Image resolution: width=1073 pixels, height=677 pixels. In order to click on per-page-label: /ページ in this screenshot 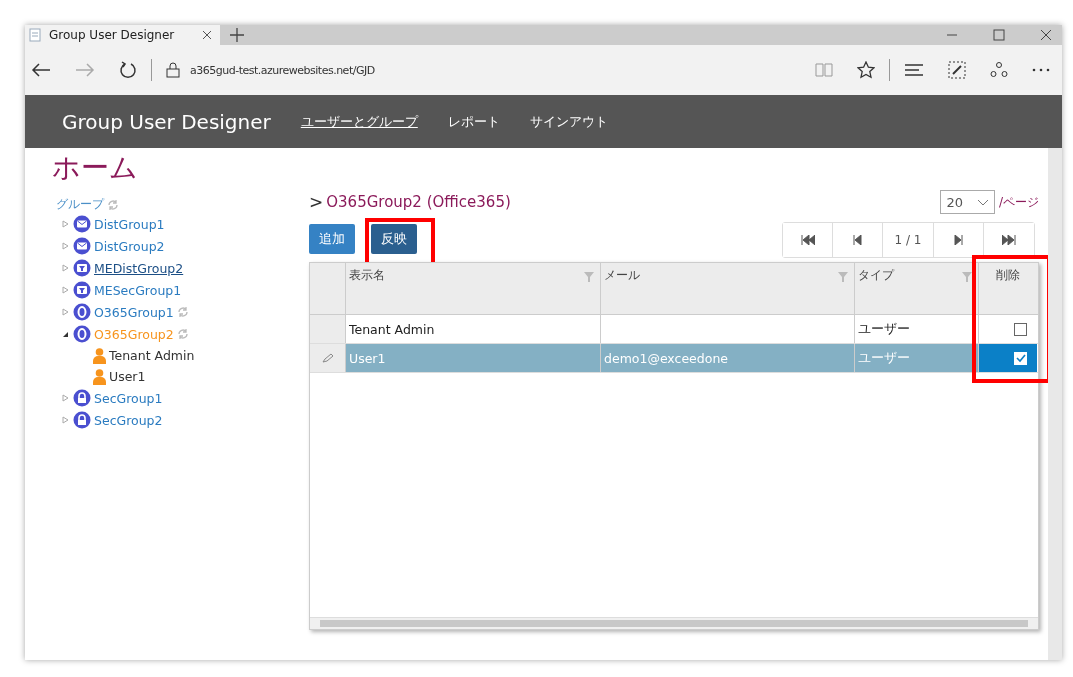, I will do `click(1018, 202)`.